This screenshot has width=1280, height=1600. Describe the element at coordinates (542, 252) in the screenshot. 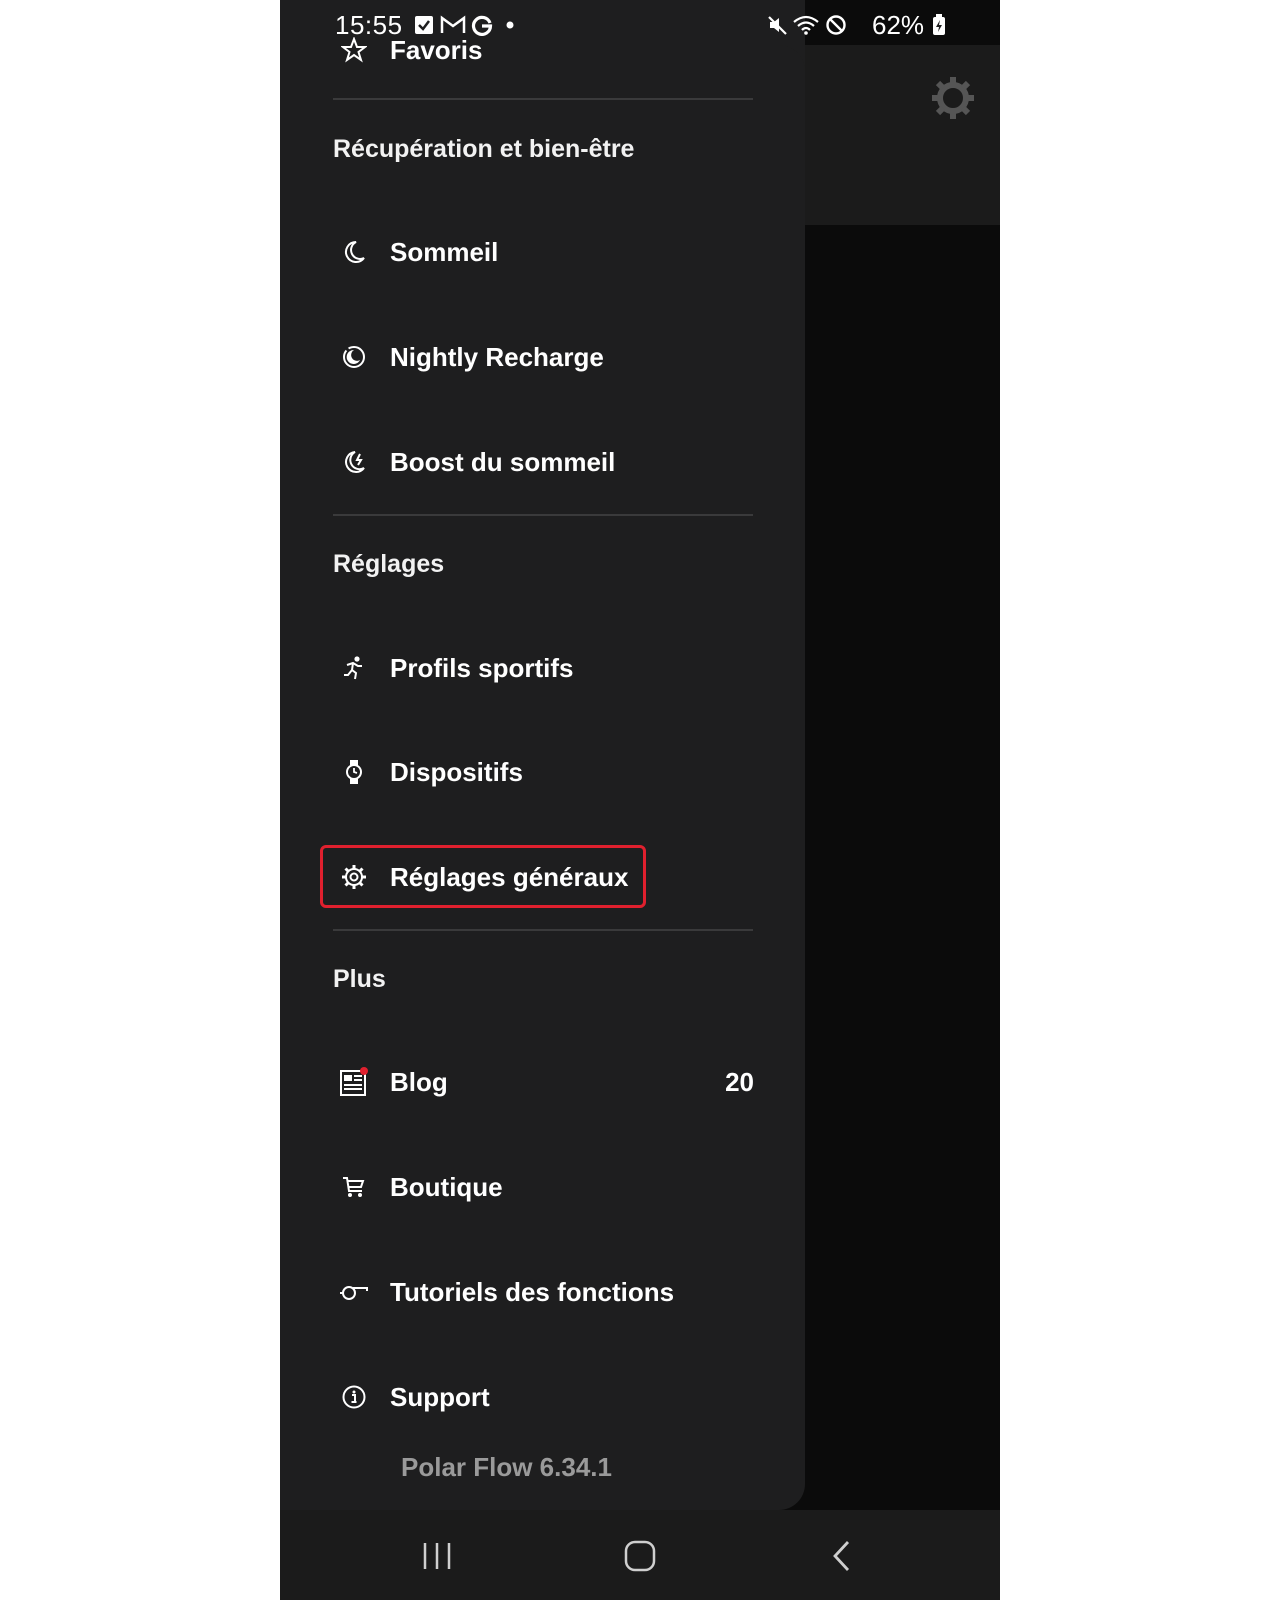

I see `menu-item-sommeil: Sommeil` at that location.